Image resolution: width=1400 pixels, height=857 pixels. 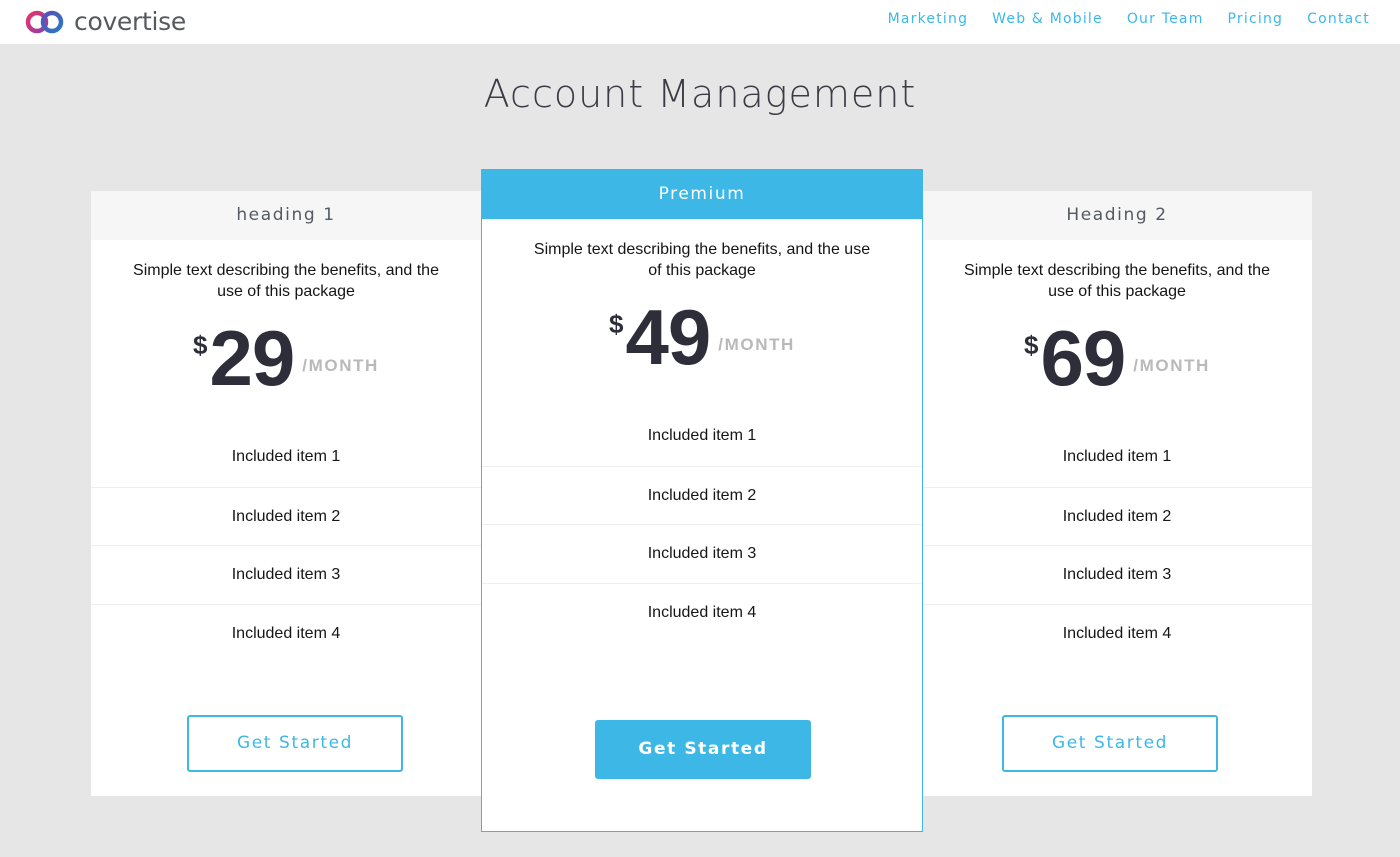 I want to click on price: $ 69 /MONTH, so click(x=1117, y=373).